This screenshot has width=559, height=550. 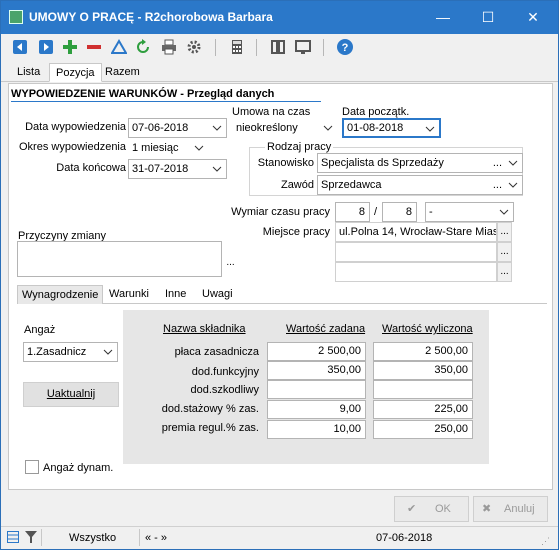 What do you see at coordinates (216, 352) in the screenshot?
I see `row-name: płaca zasadnicza` at bounding box center [216, 352].